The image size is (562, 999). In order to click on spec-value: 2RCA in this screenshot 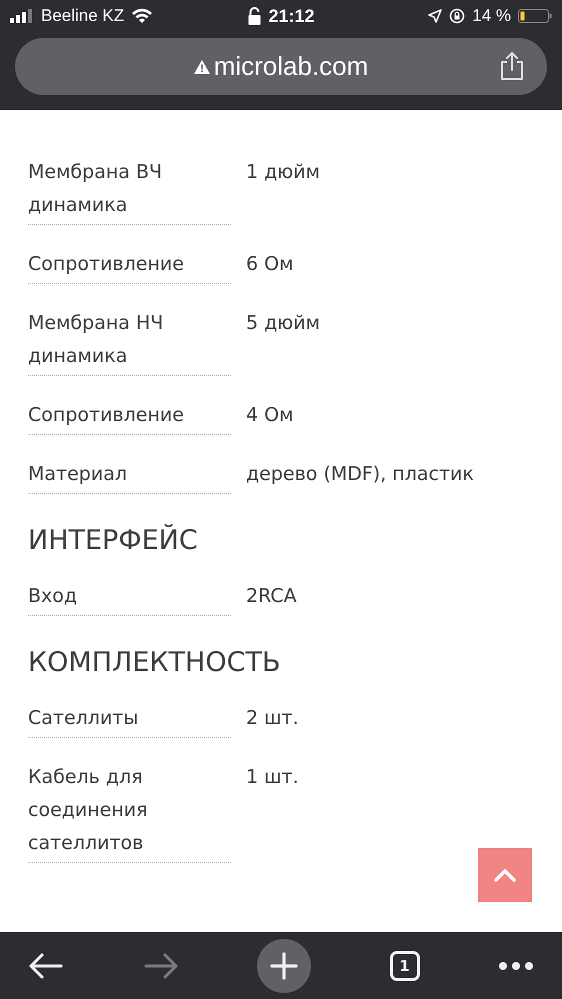, I will do `click(271, 596)`.